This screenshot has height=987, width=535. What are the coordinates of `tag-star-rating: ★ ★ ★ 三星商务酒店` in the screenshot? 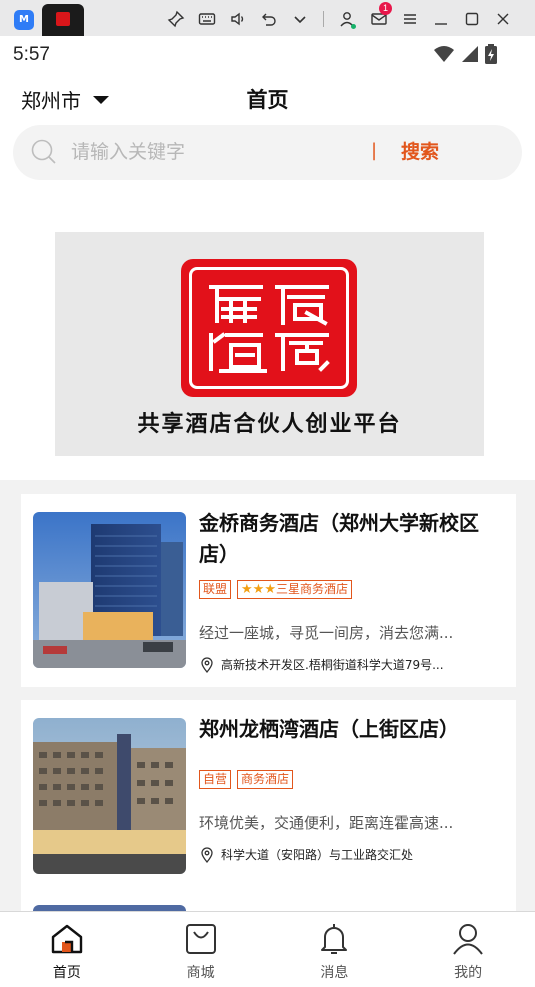 It's located at (294, 589).